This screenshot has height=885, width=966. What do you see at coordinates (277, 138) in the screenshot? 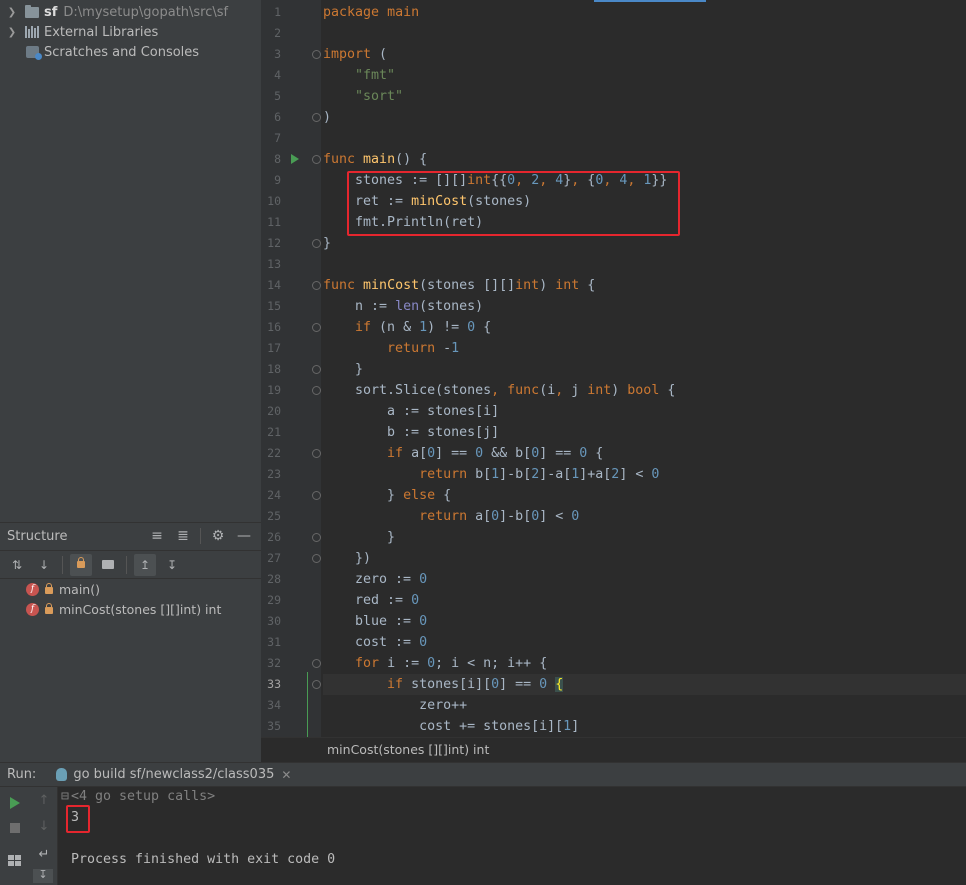
I see `line-number: 7` at bounding box center [277, 138].